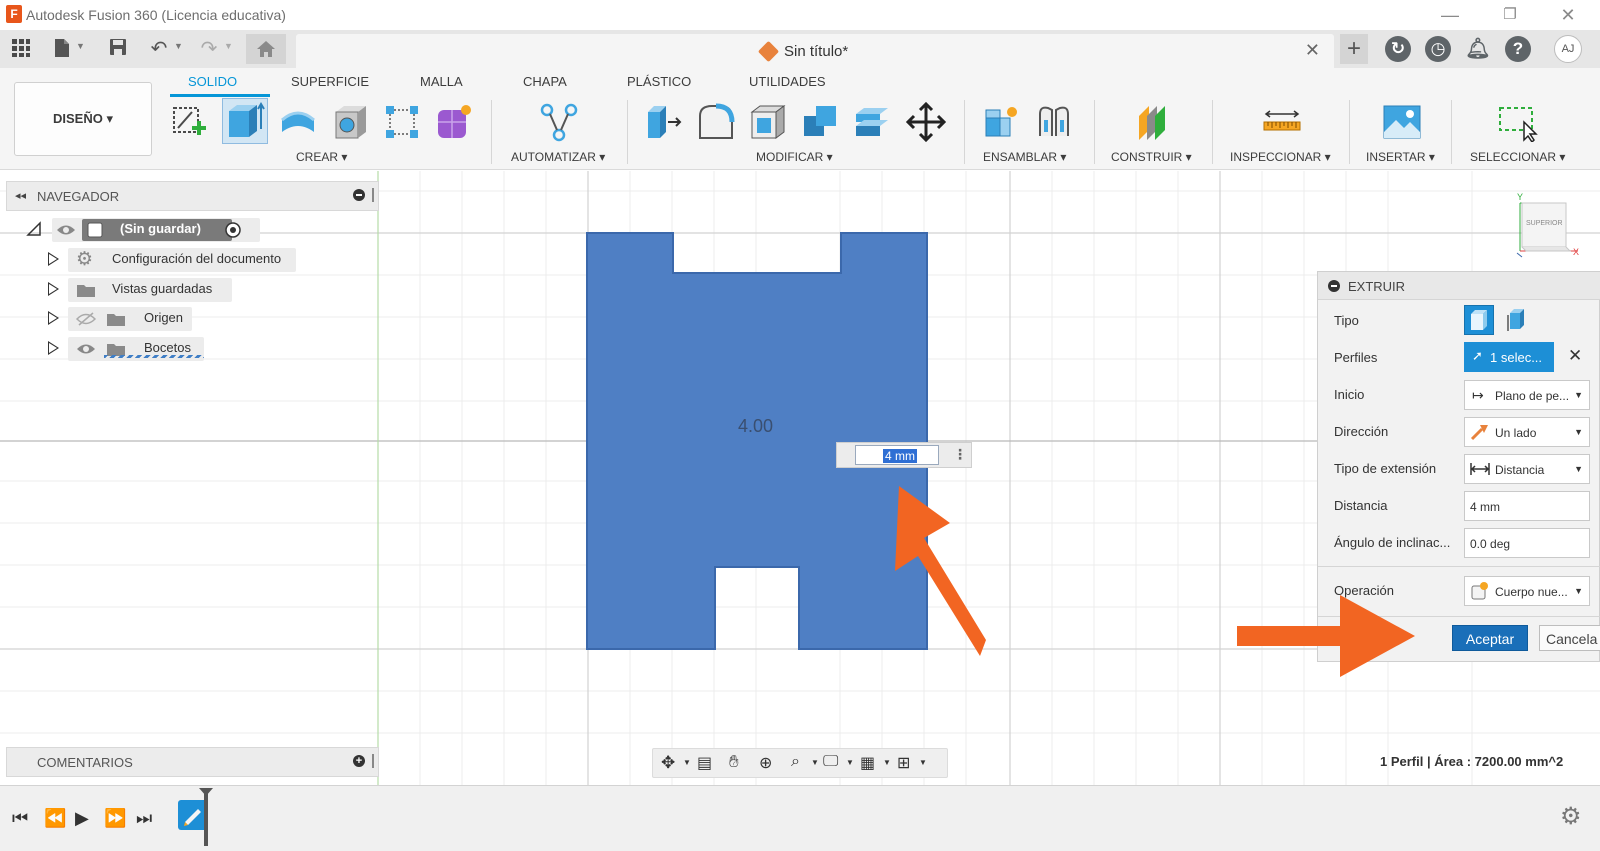  What do you see at coordinates (767, 121) in the screenshot?
I see `shell-icon` at bounding box center [767, 121].